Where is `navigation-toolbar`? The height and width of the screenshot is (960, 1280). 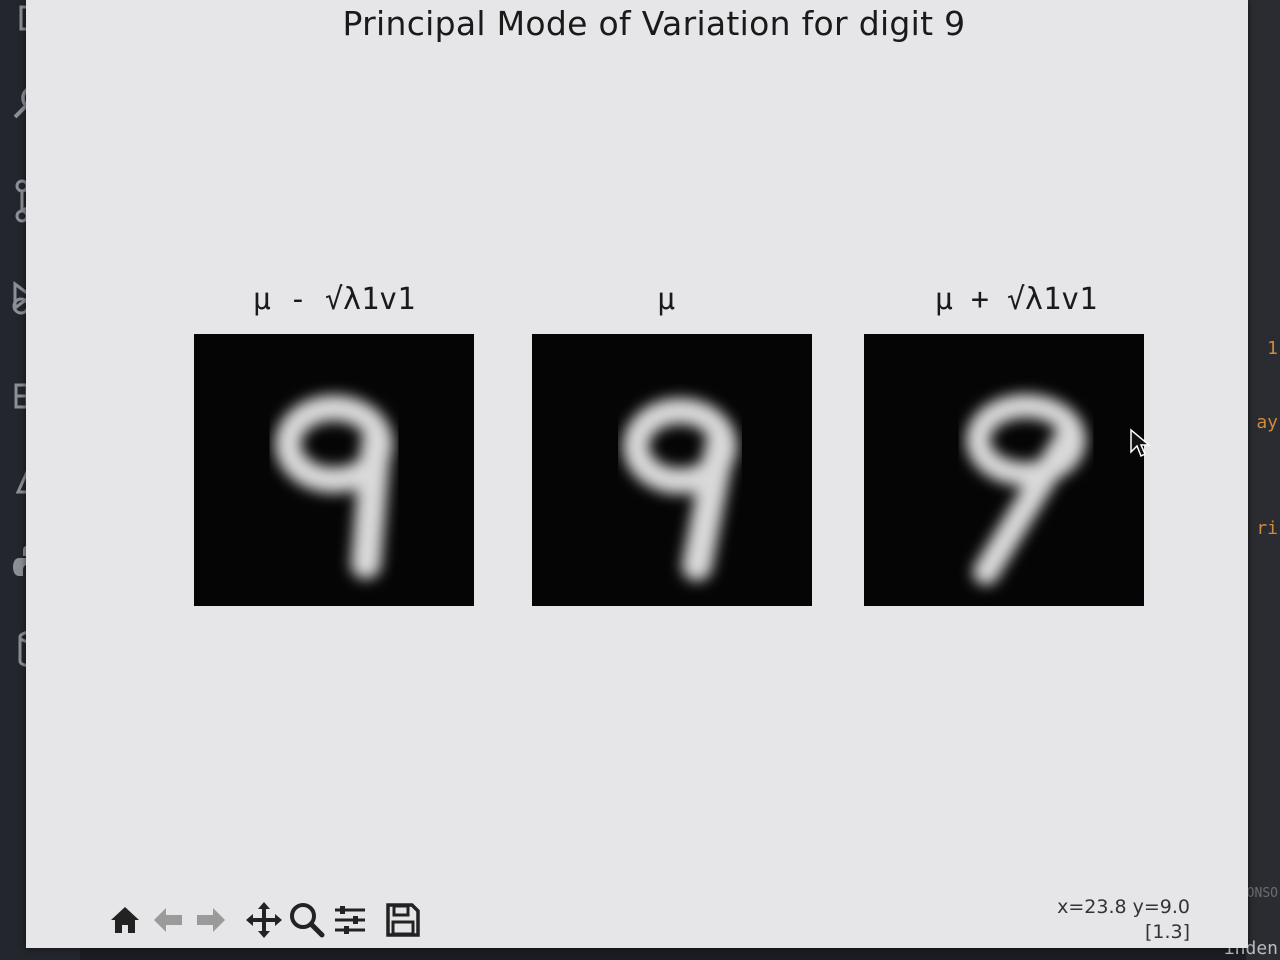 navigation-toolbar is located at coordinates (304, 920).